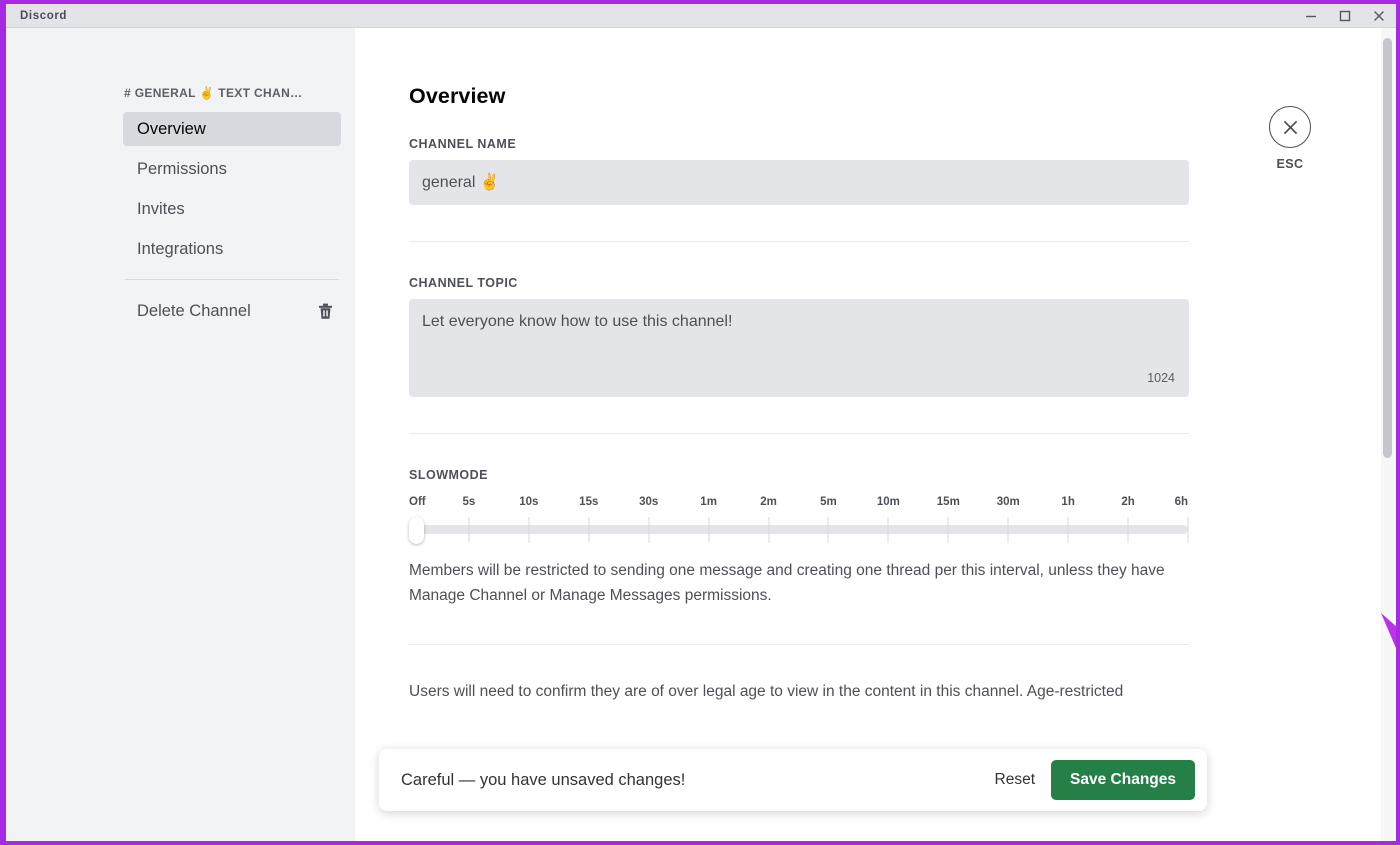 This screenshot has height=845, width=1400. I want to click on save-changes-button: Save Changes, so click(1123, 780).